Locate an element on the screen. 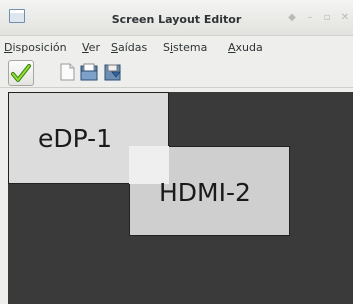  window-title: Screen Layout Editor is located at coordinates (176, 19).